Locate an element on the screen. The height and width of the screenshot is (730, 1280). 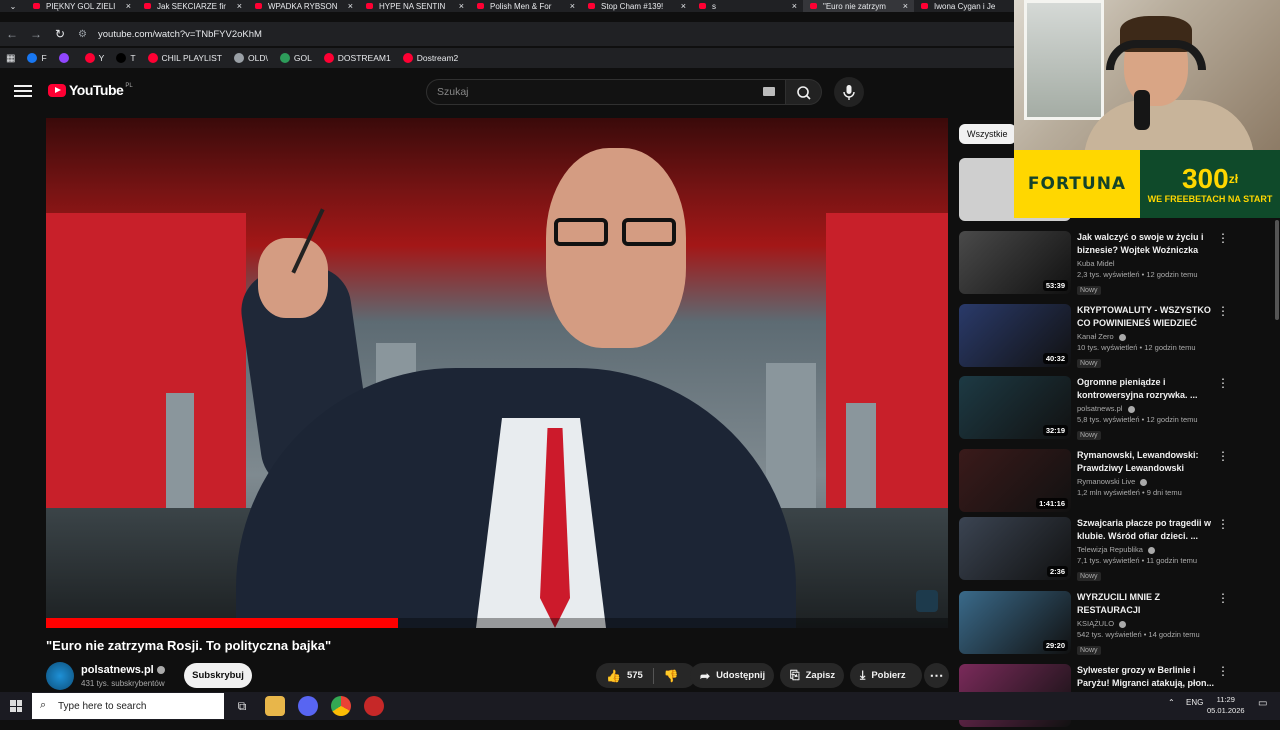
bookmark-item: OLD\ is located at coordinates (251, 58).